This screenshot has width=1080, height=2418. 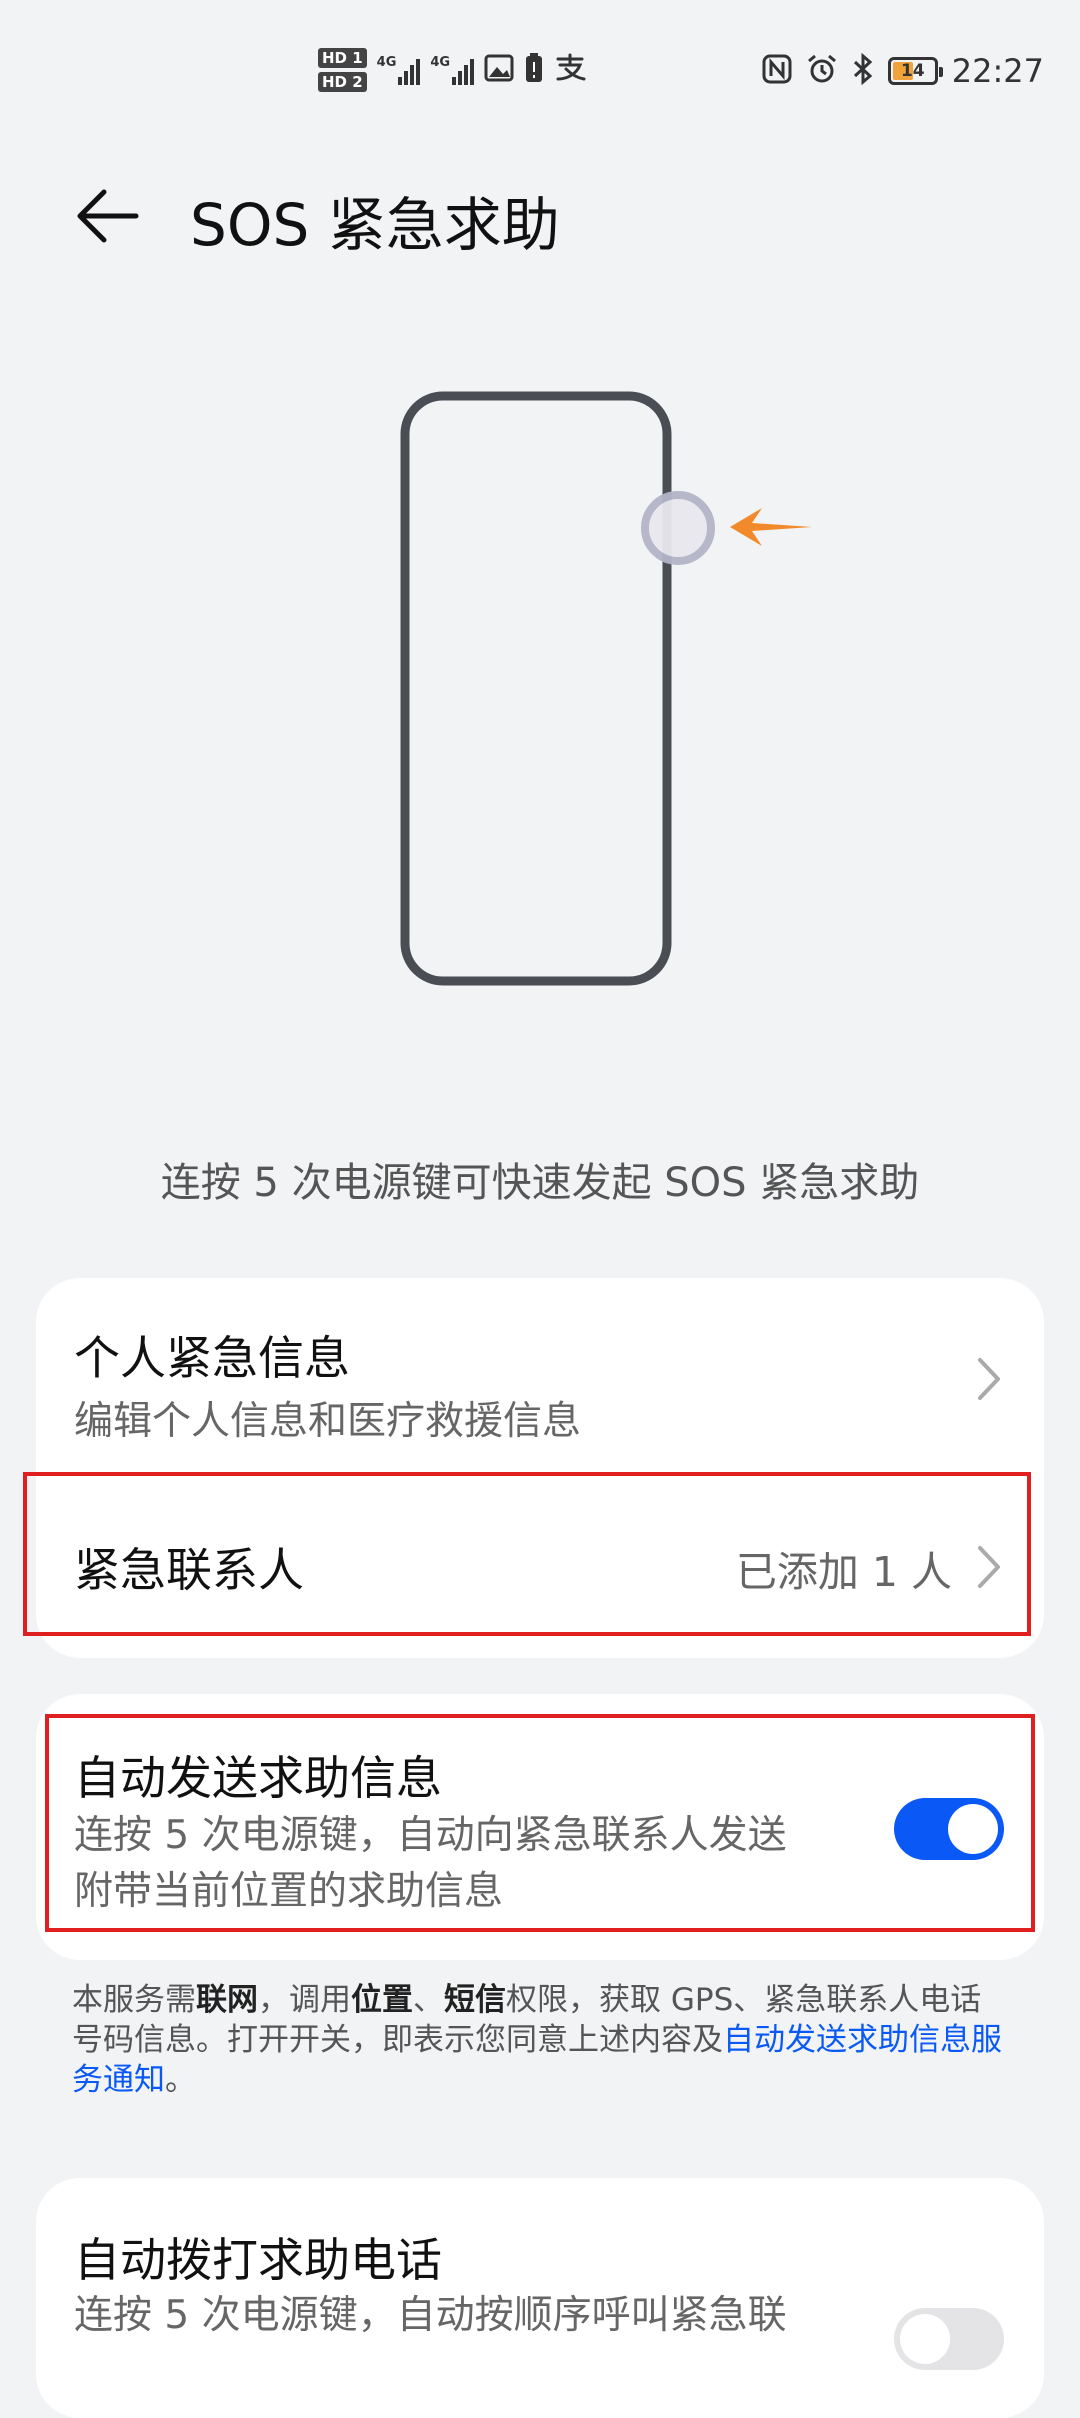 What do you see at coordinates (304, 2000) in the screenshot?
I see `notice-text: ，调用` at bounding box center [304, 2000].